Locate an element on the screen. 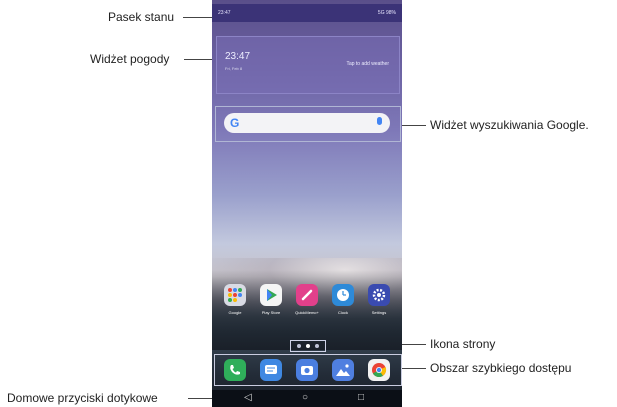  google-folder-icon is located at coordinates (235, 295).